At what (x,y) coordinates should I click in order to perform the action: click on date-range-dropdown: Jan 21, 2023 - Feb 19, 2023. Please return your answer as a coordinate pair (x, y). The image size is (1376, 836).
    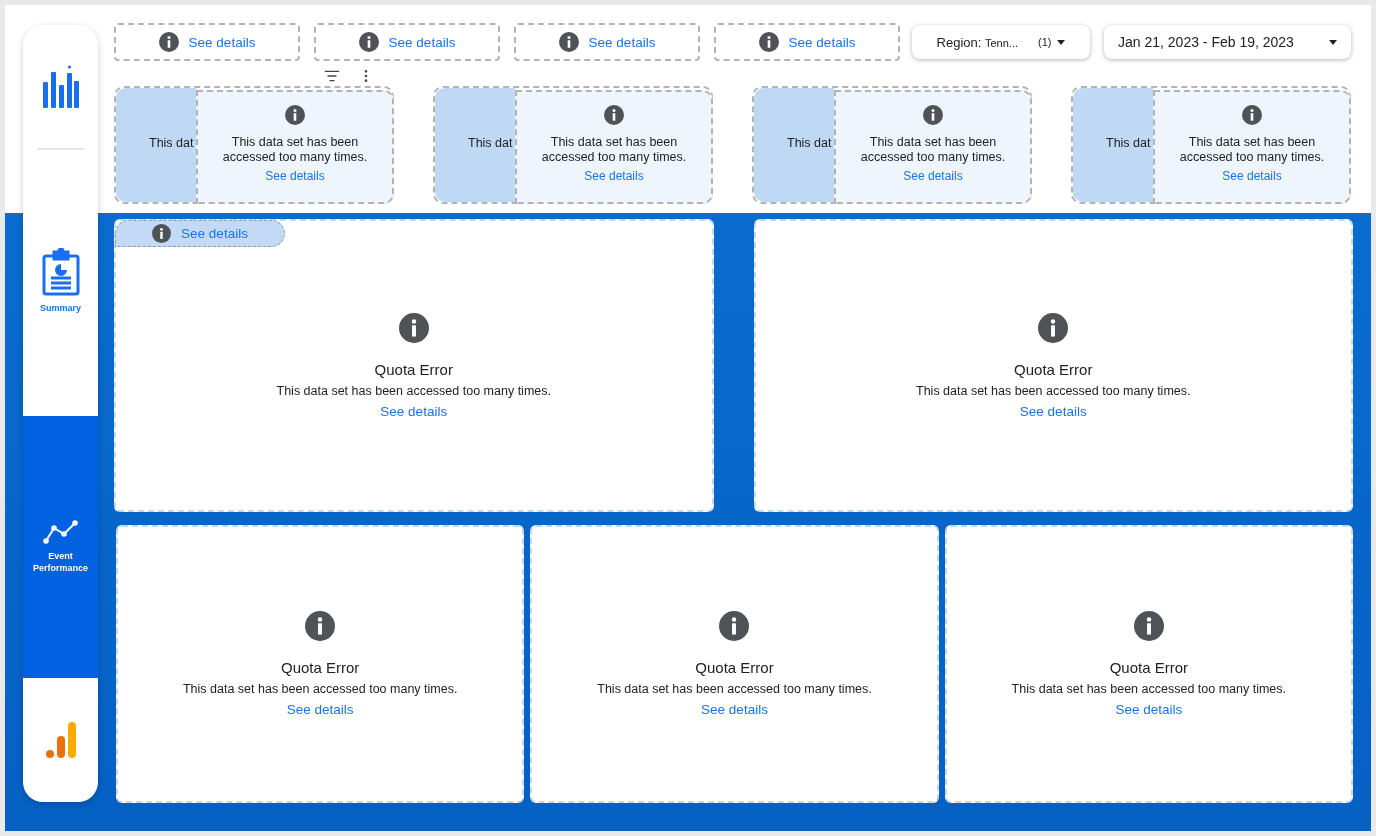
    Looking at the image, I should click on (1227, 42).